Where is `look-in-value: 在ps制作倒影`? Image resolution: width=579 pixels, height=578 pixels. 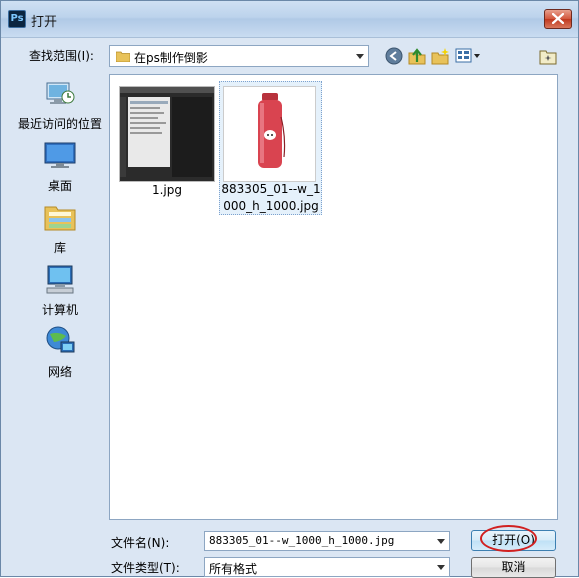
look-in-value: 在ps制作倒影 is located at coordinates (171, 58).